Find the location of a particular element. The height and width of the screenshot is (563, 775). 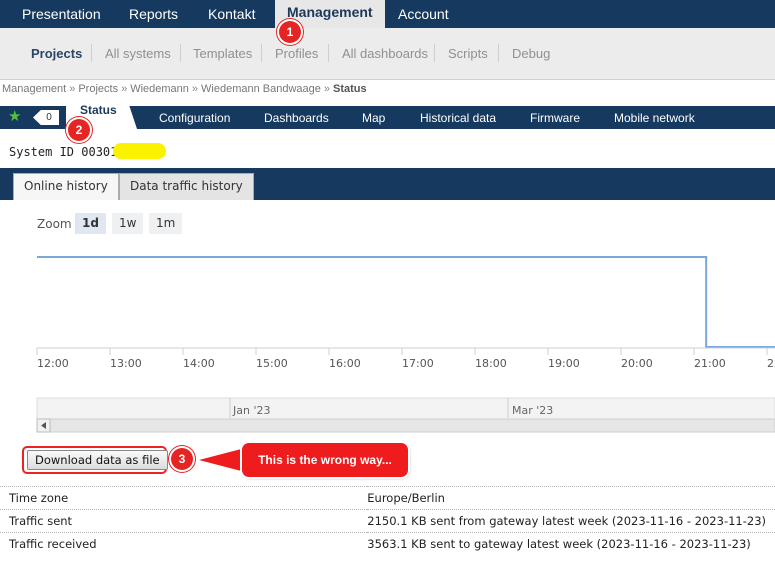

breadcrumb-wiedemann: Wiedemann is located at coordinates (159, 89).